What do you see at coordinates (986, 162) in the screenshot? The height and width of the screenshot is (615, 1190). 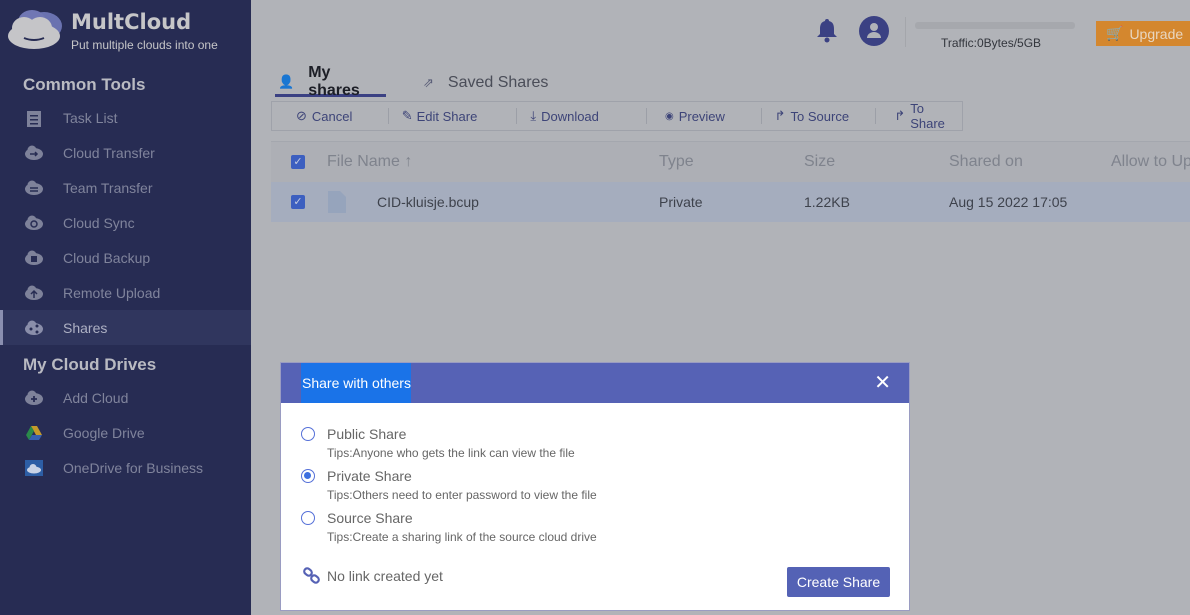 I see `column-shared-on: Shared on` at bounding box center [986, 162].